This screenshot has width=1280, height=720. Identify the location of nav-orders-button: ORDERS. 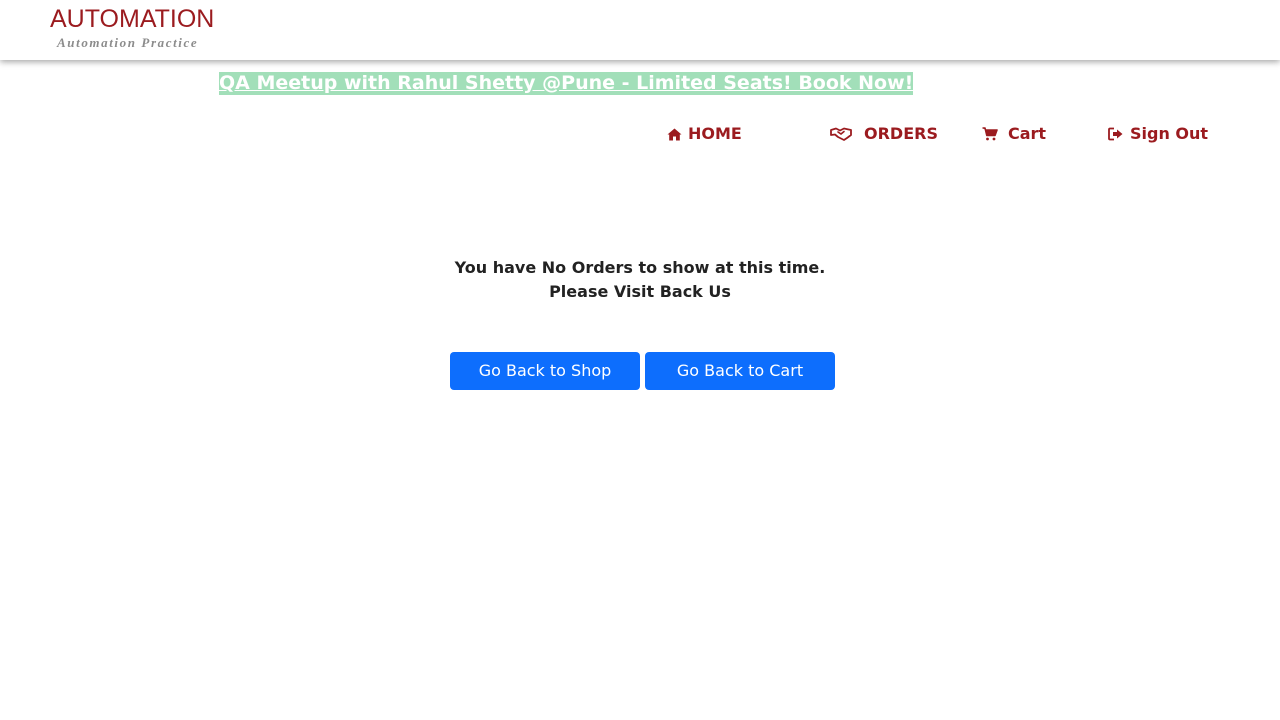
(884, 134).